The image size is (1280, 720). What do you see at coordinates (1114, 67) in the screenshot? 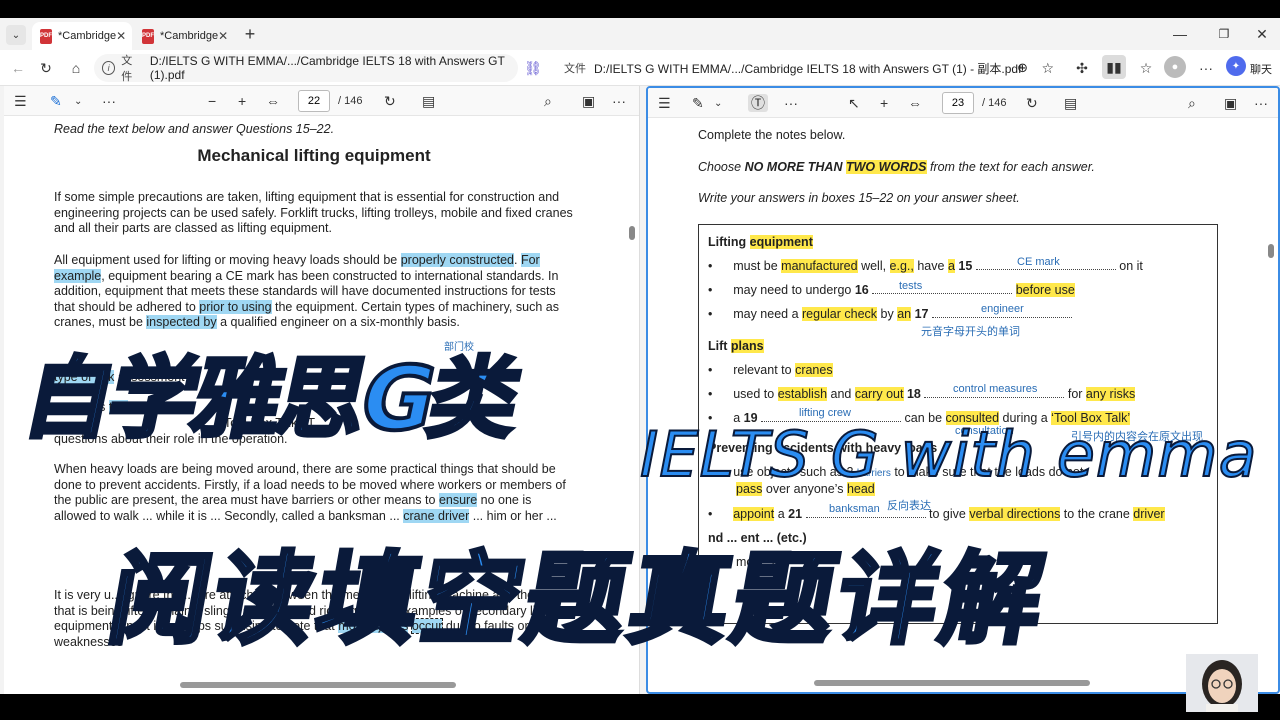
I see `split-screen-icon: ▮▮` at bounding box center [1114, 67].